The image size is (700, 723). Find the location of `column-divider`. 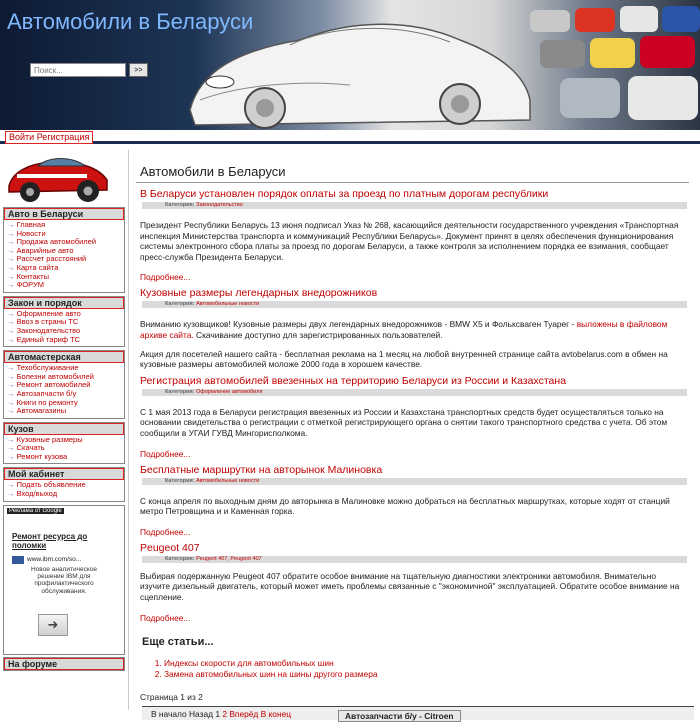

column-divider is located at coordinates (128, 430).